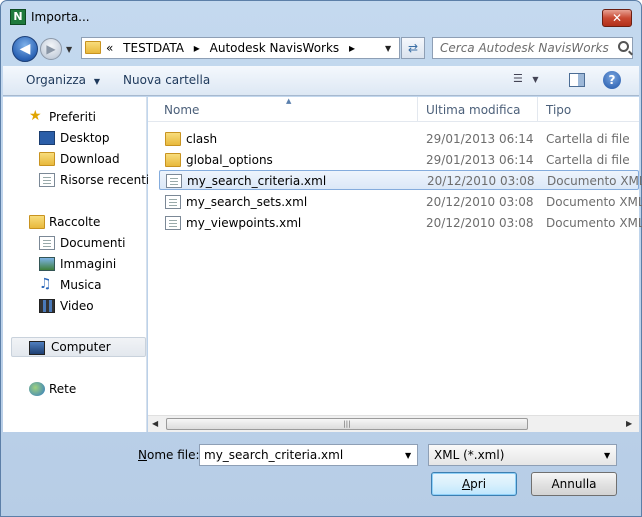  I want to click on forward-button: ▶, so click(51, 49).